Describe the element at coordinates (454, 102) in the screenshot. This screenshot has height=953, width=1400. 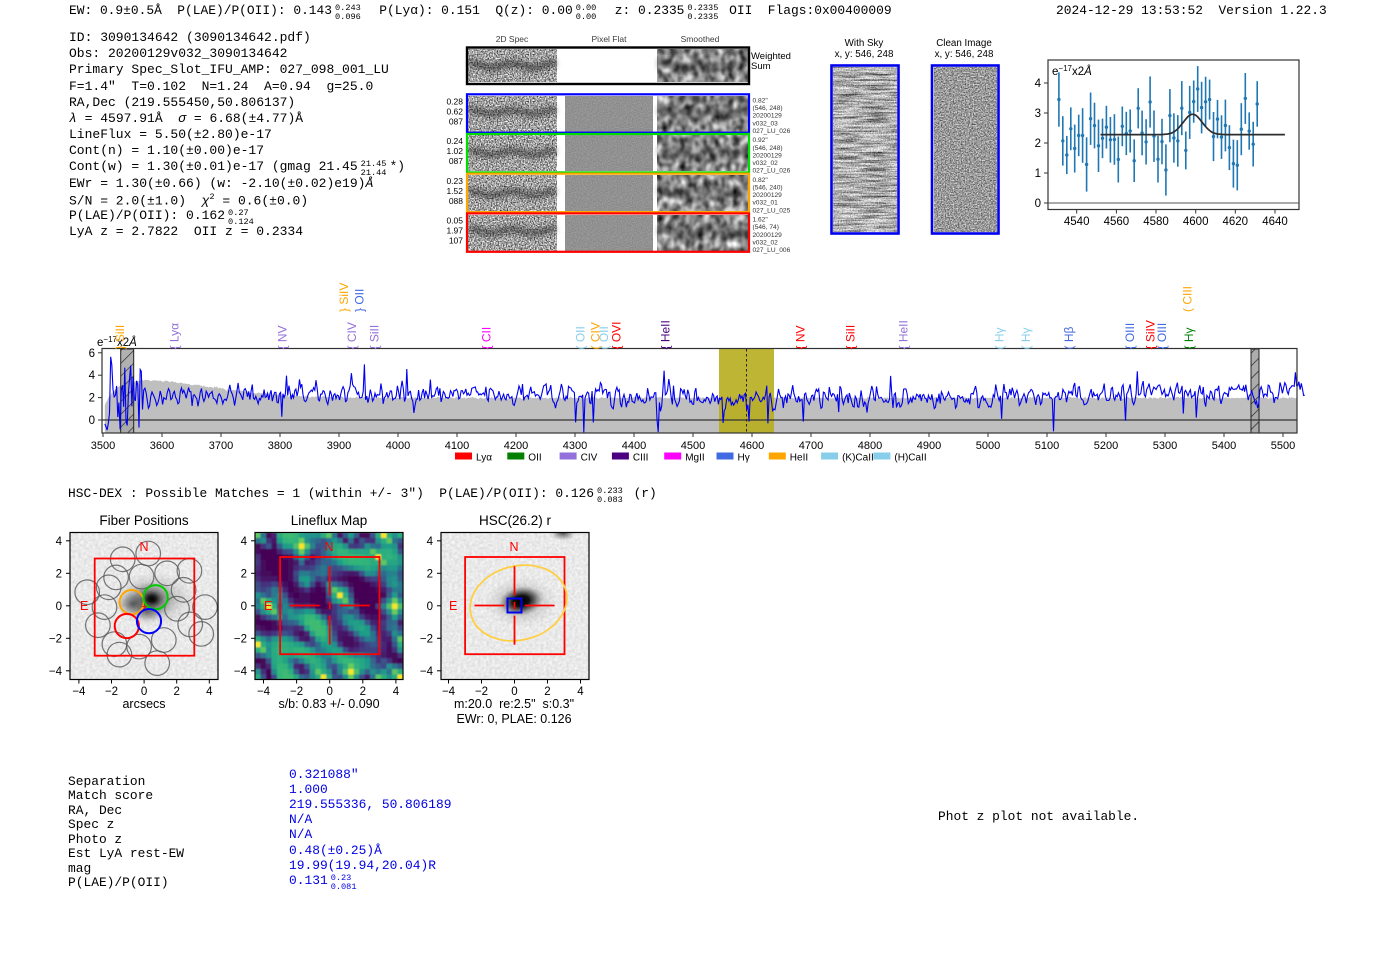
I see `svg-text: 0.28` at that location.